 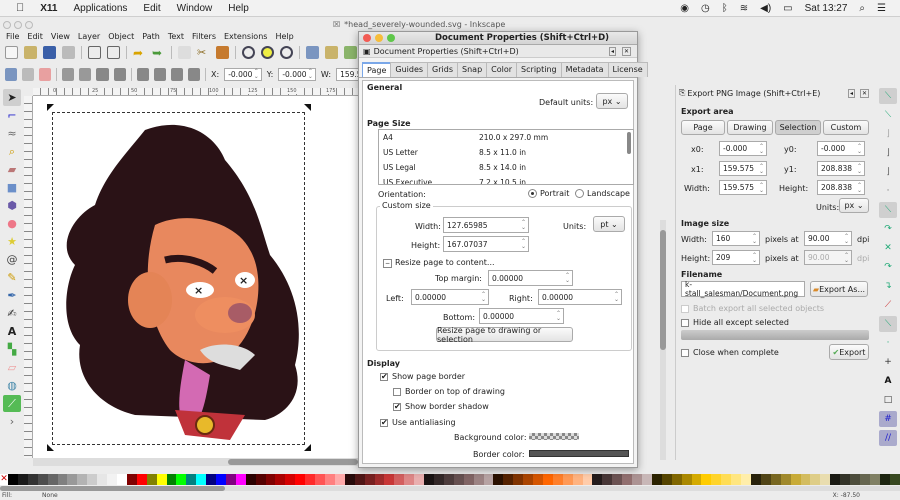 What do you see at coordinates (441, 406) in the screenshot?
I see `show-border-shadow-checkbox: ✔ Show border shadow` at bounding box center [441, 406].